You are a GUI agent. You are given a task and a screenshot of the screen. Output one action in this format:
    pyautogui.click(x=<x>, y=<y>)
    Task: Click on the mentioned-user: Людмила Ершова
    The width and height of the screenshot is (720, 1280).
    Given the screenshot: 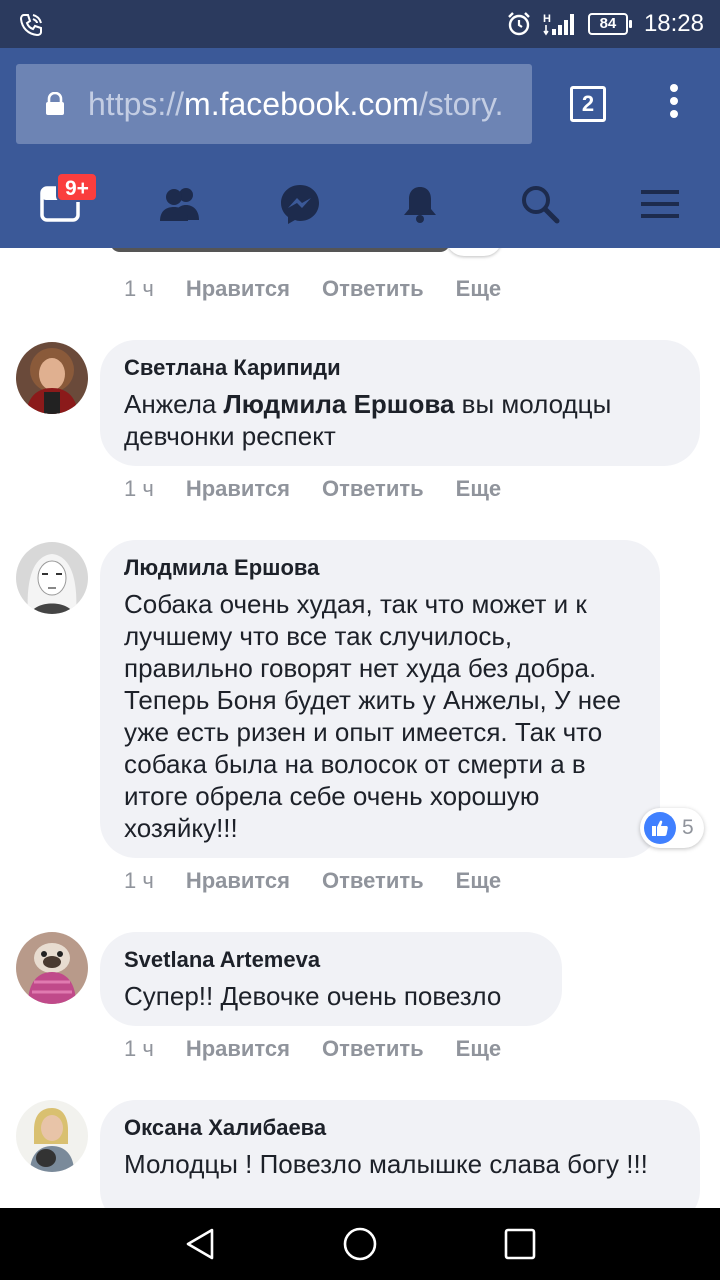 What is the action you would take?
    pyautogui.click(x=339, y=404)
    